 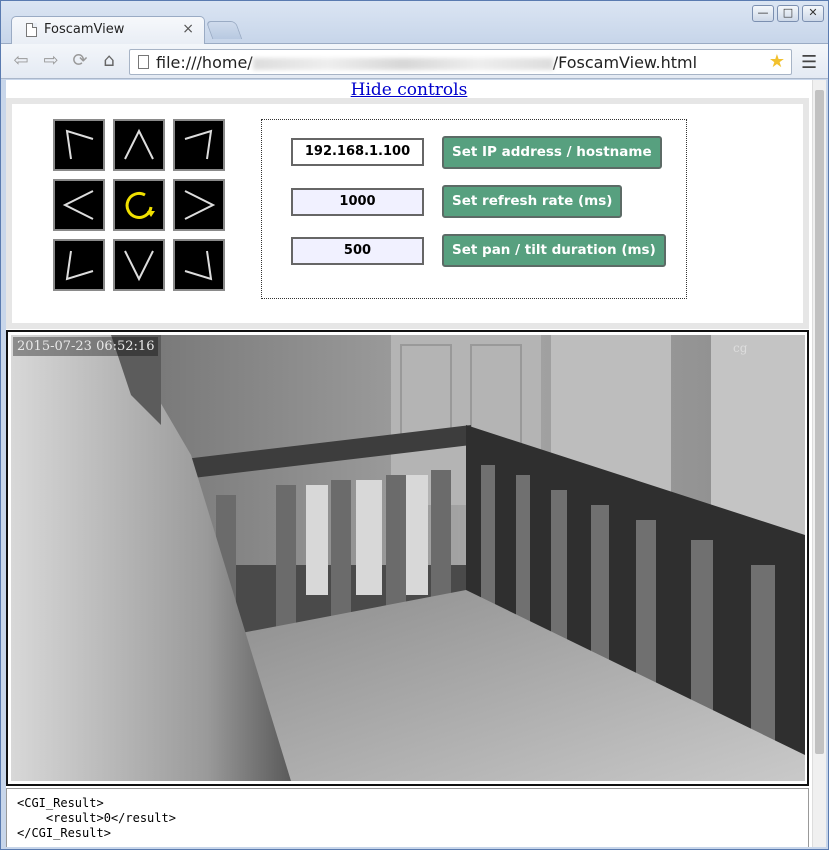 What do you see at coordinates (819, 422) in the screenshot?
I see `scrollbar-thumb` at bounding box center [819, 422].